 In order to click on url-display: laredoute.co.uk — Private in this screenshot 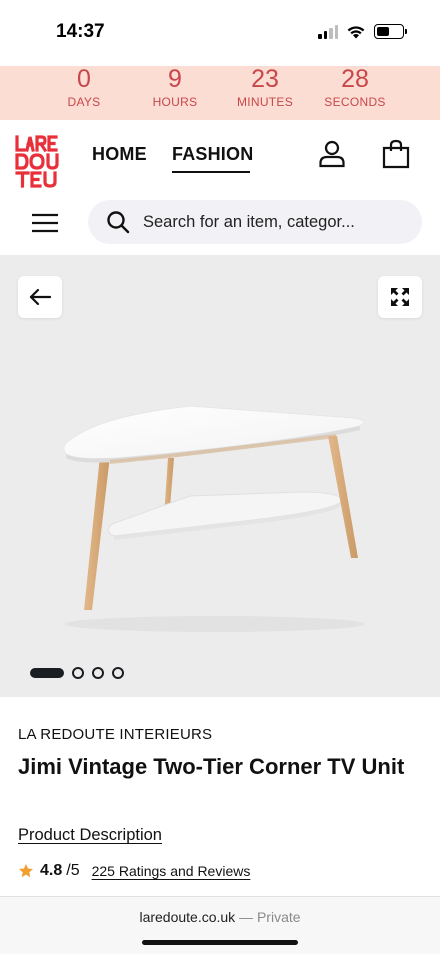, I will do `click(220, 917)`.